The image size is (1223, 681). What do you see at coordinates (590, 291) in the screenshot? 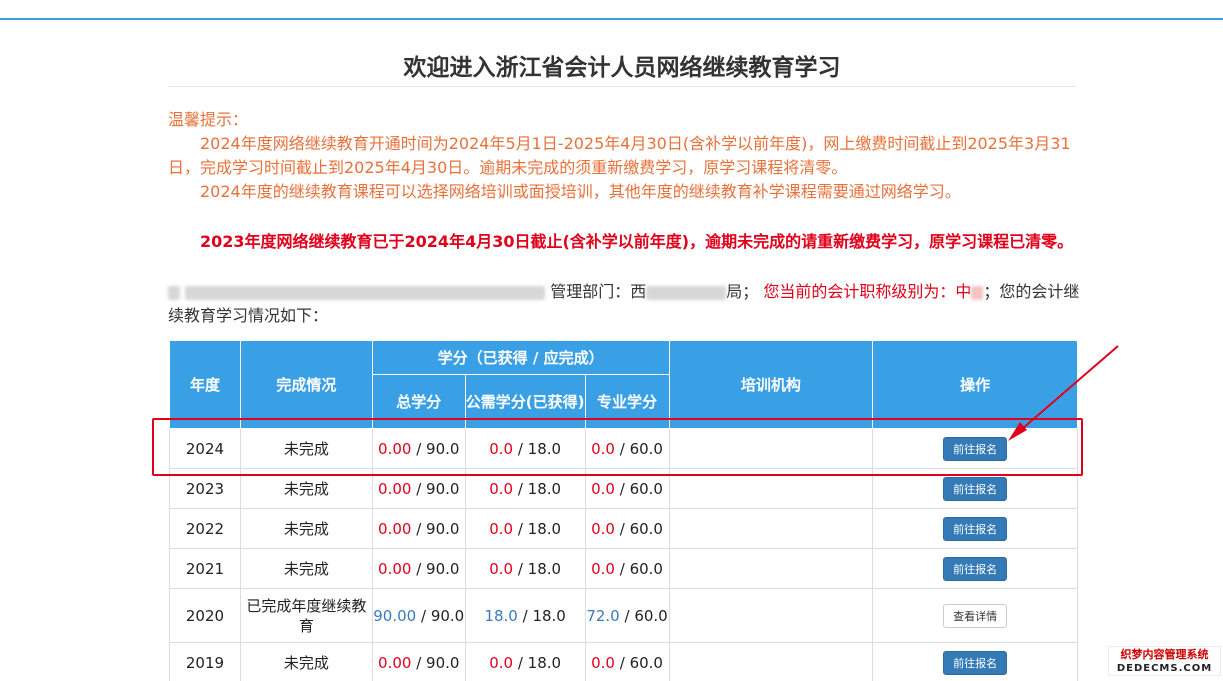
I see `dept-label: 管理部门：` at bounding box center [590, 291].